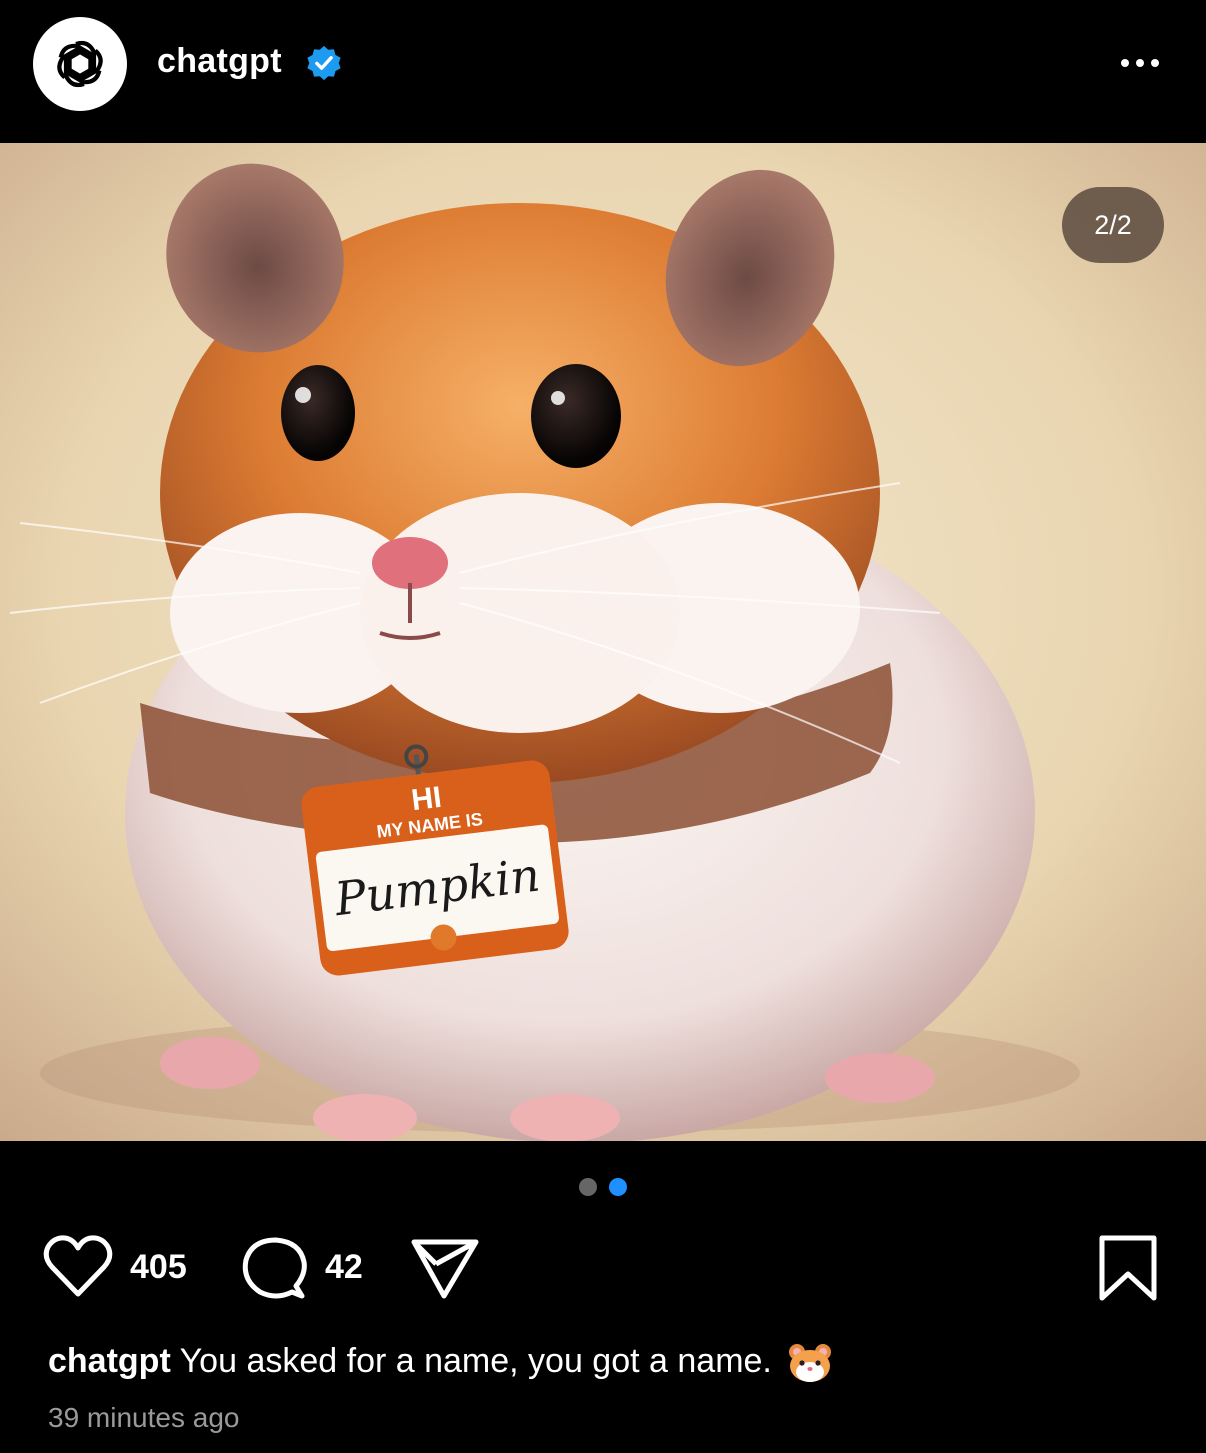  What do you see at coordinates (618, 1187) in the screenshot?
I see `carousel-dot-active` at bounding box center [618, 1187].